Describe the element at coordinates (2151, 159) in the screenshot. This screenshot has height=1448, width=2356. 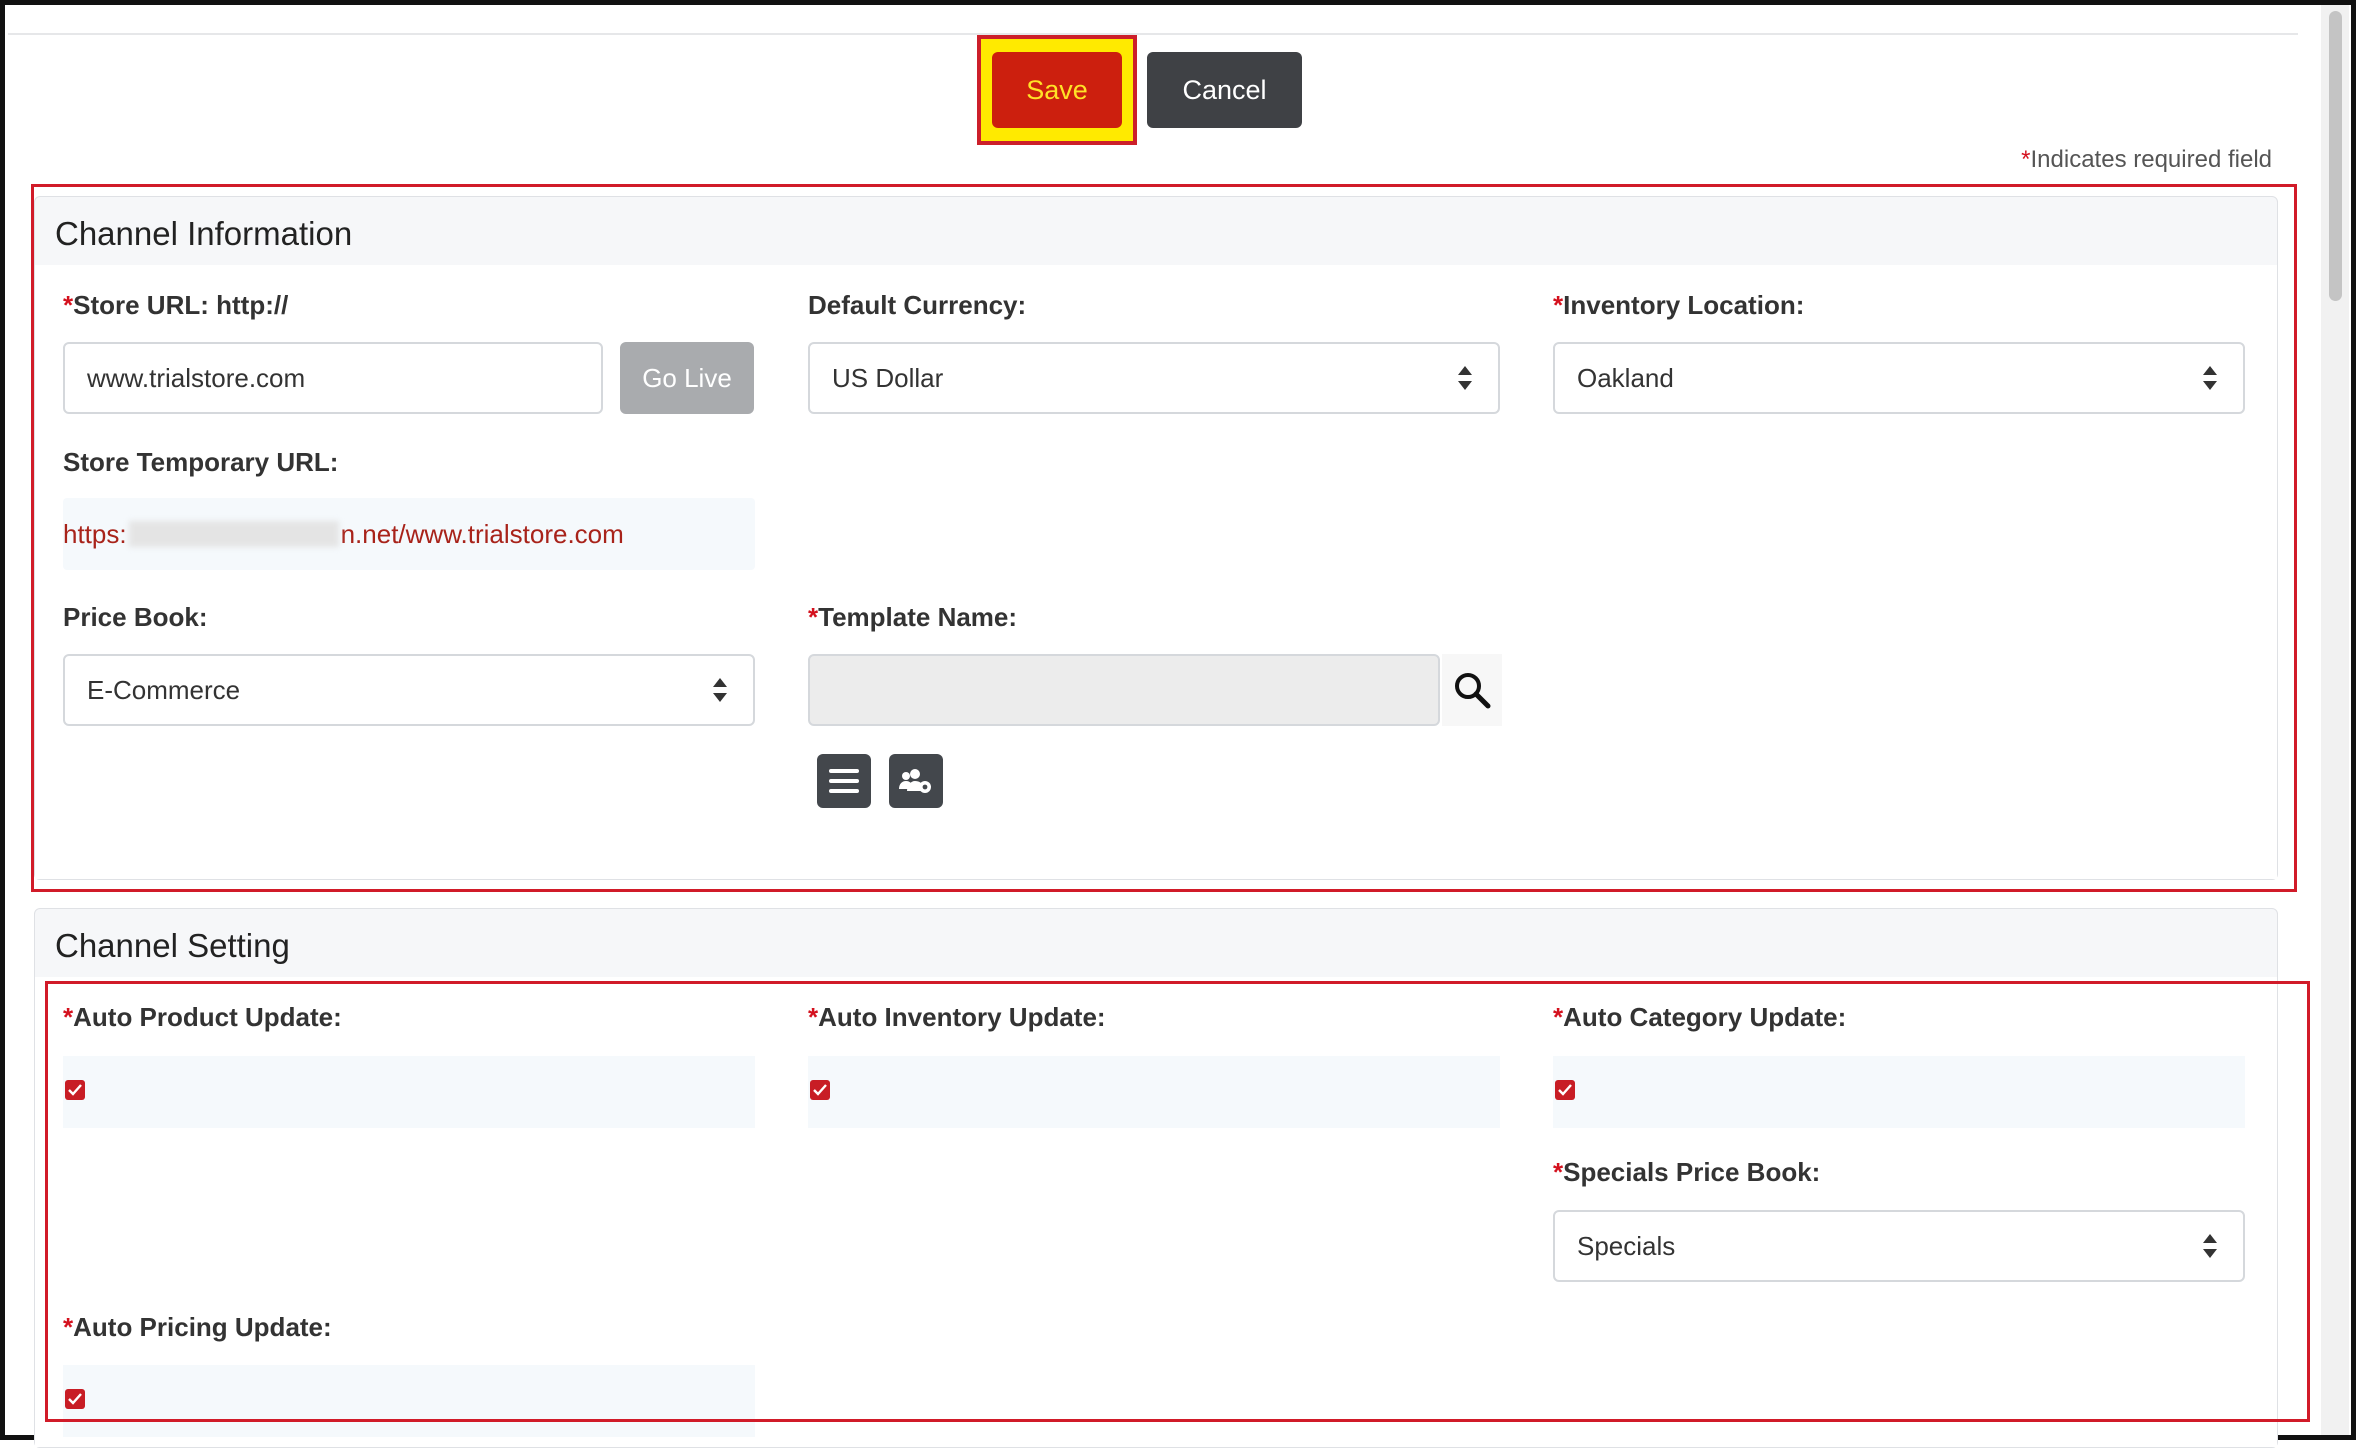
I see `required-note-text: Indicates required field` at that location.